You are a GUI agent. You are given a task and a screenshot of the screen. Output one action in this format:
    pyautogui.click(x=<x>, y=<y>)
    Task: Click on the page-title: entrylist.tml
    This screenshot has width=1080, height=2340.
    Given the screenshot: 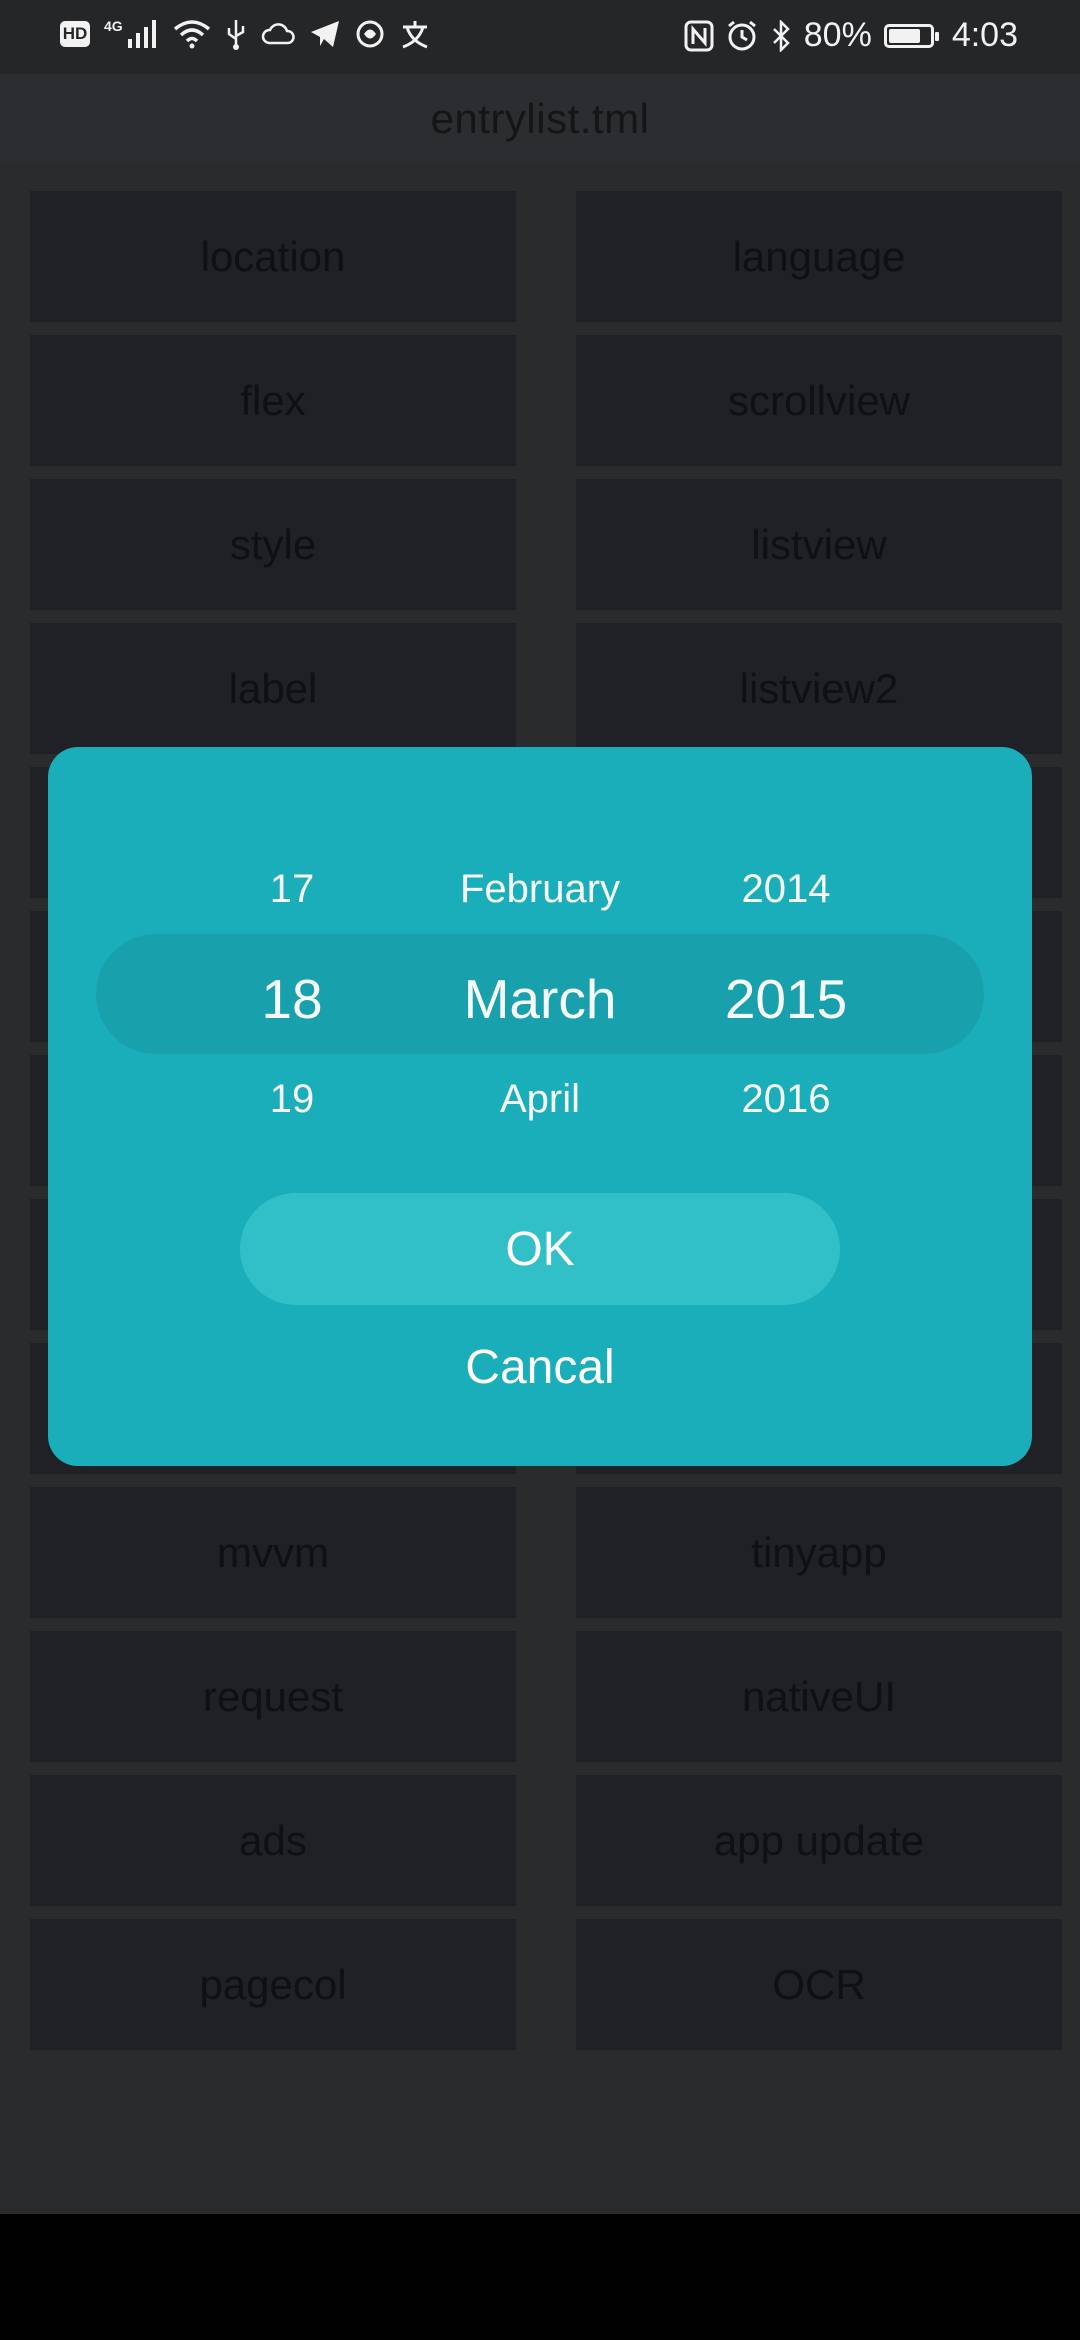 What is the action you would take?
    pyautogui.click(x=540, y=119)
    